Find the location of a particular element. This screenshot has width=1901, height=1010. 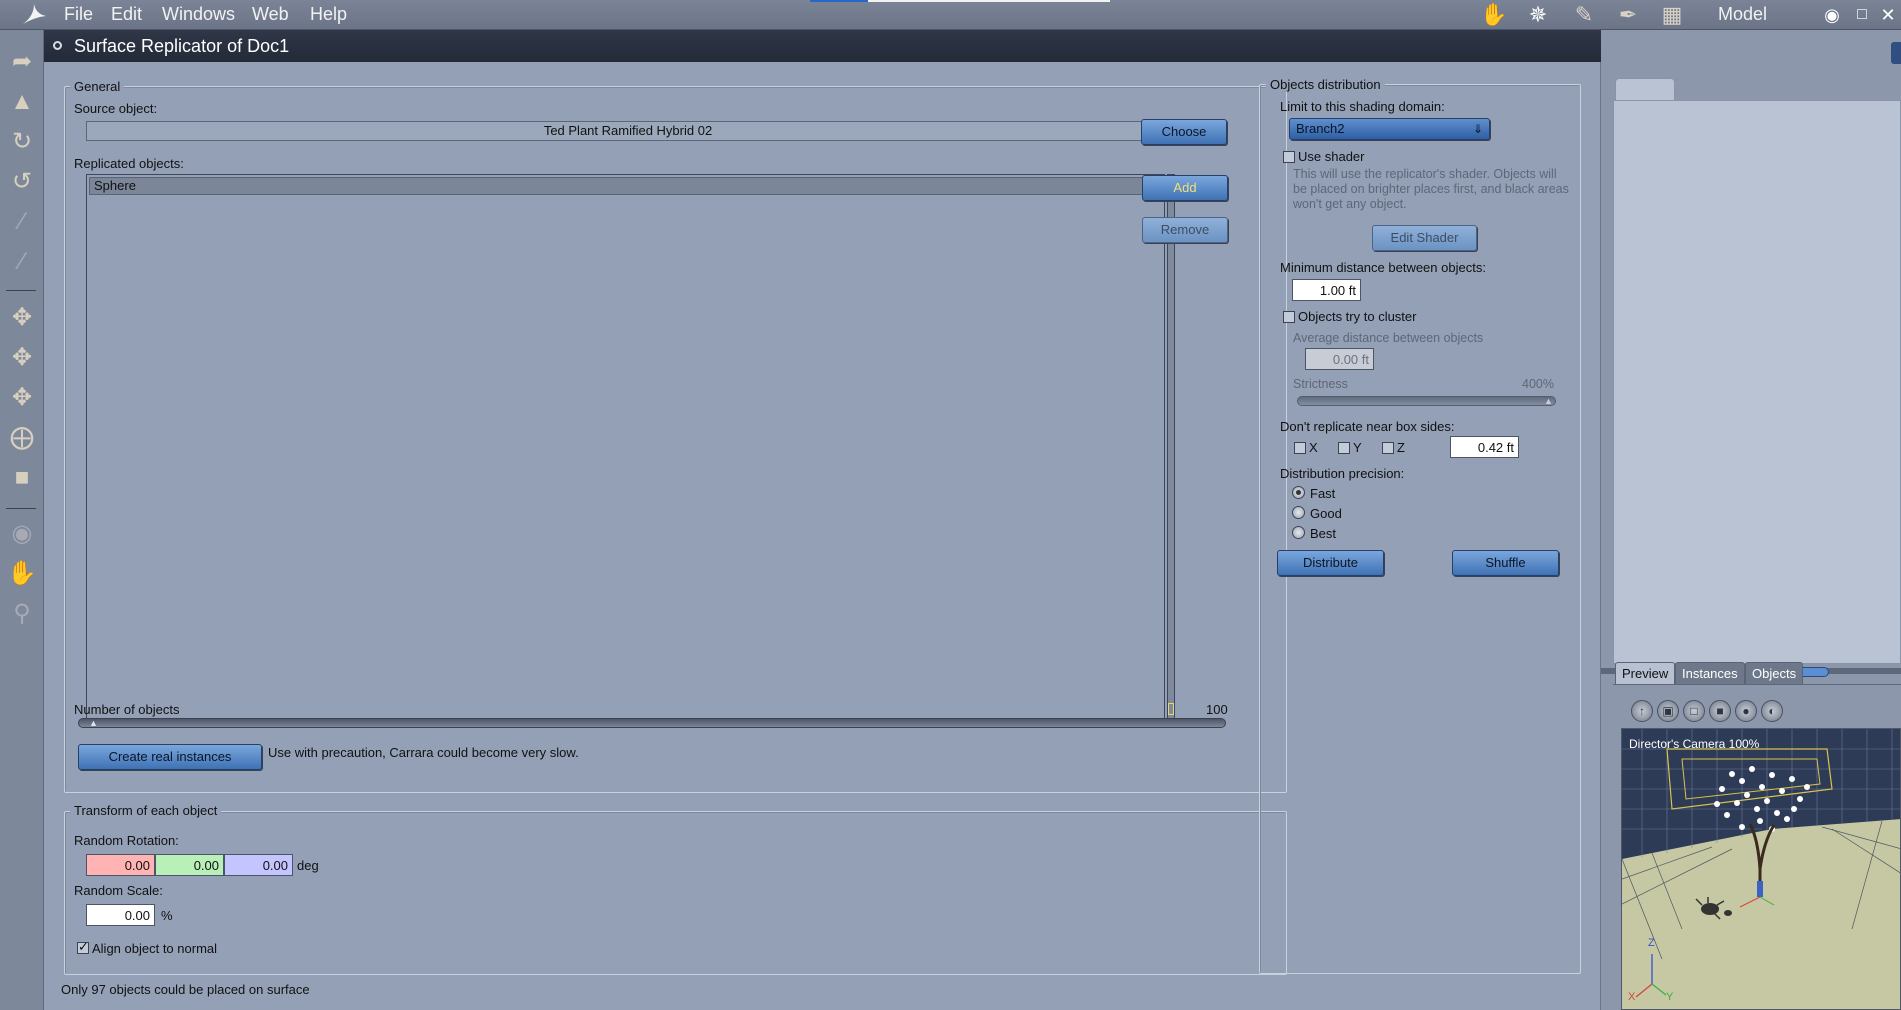

box-side-z-checkbox is located at coordinates (1388, 448).